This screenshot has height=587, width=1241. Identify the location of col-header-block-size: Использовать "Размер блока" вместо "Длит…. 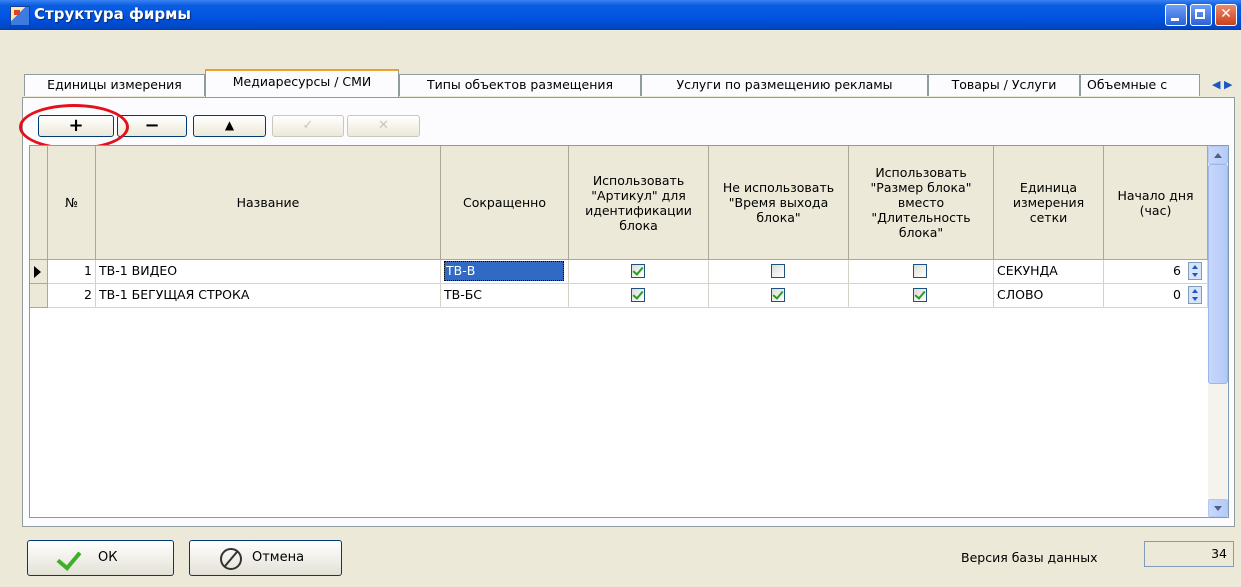
(921, 203).